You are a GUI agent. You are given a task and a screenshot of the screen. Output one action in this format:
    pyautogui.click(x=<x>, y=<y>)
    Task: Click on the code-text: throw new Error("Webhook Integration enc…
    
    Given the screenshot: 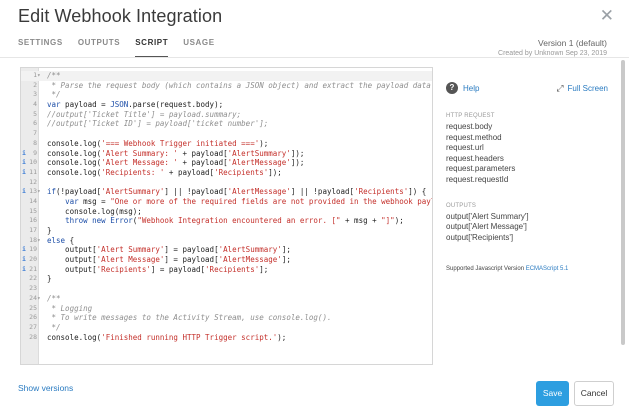 What is the action you would take?
    pyautogui.click(x=225, y=221)
    